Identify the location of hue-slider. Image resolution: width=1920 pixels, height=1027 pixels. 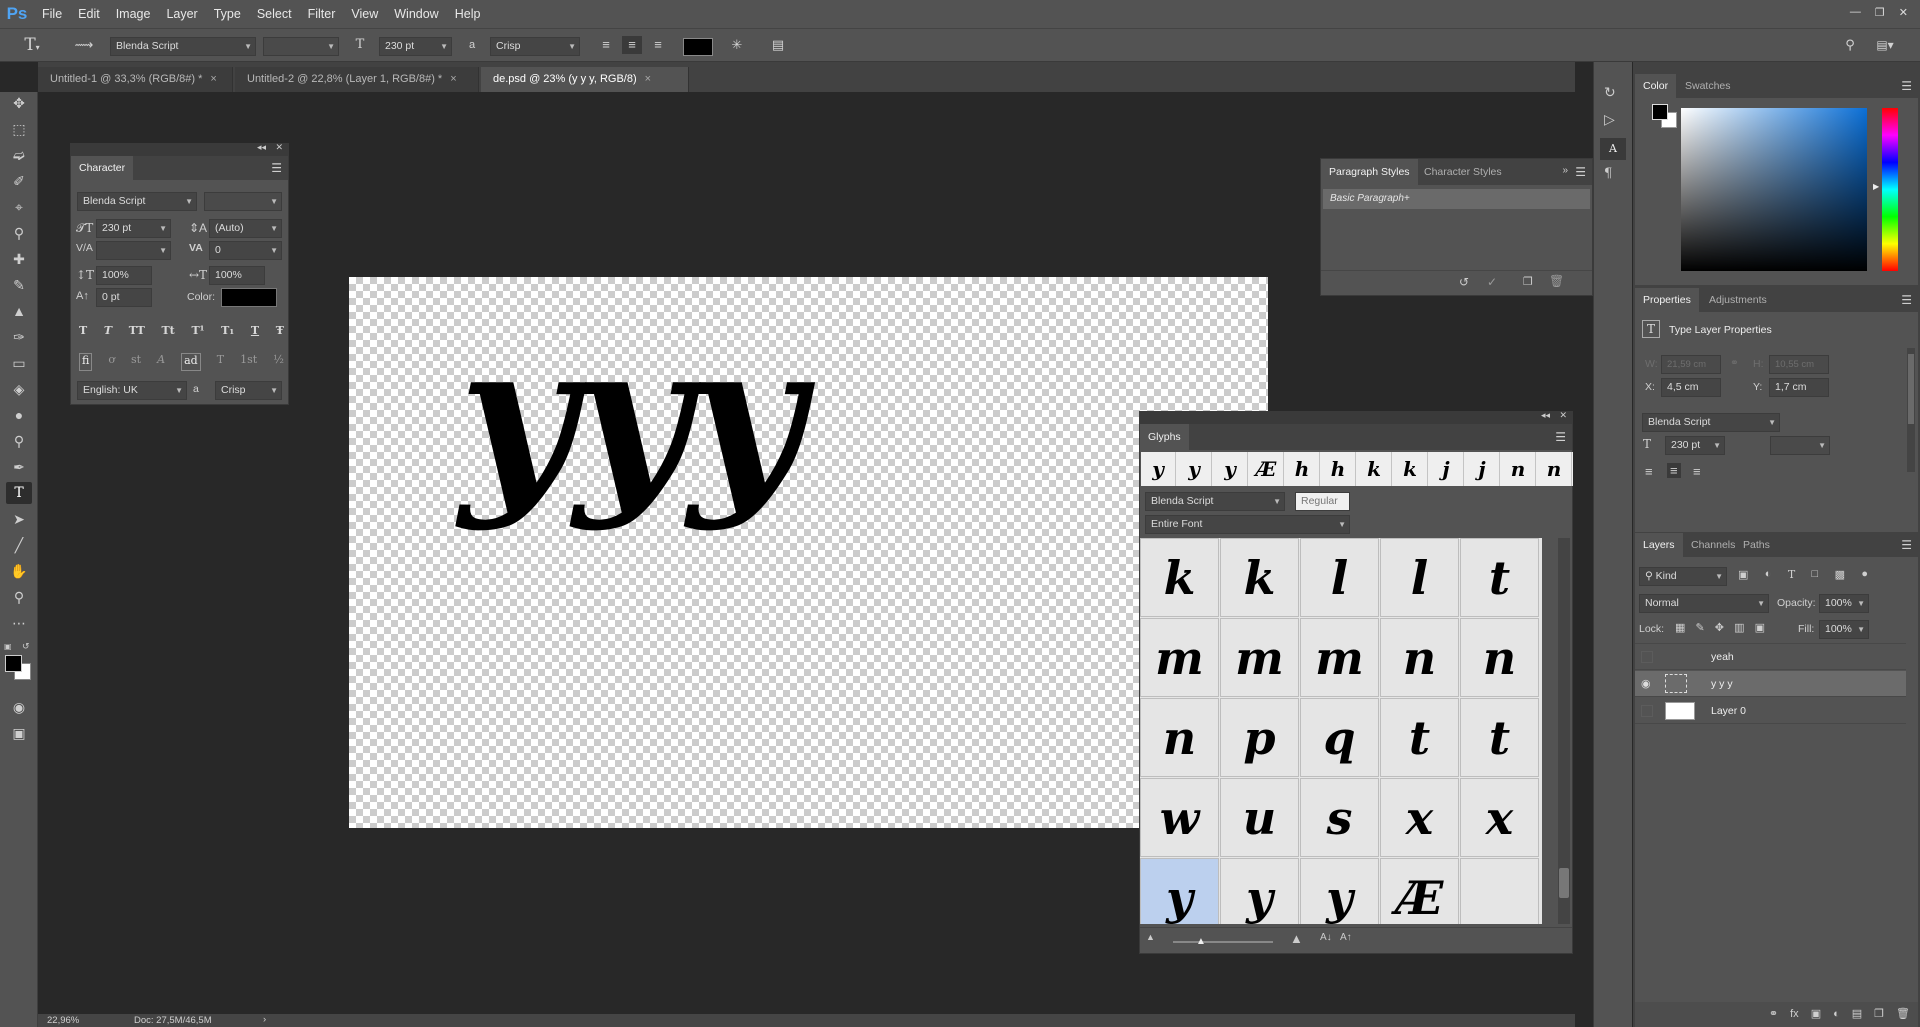
(1890, 189).